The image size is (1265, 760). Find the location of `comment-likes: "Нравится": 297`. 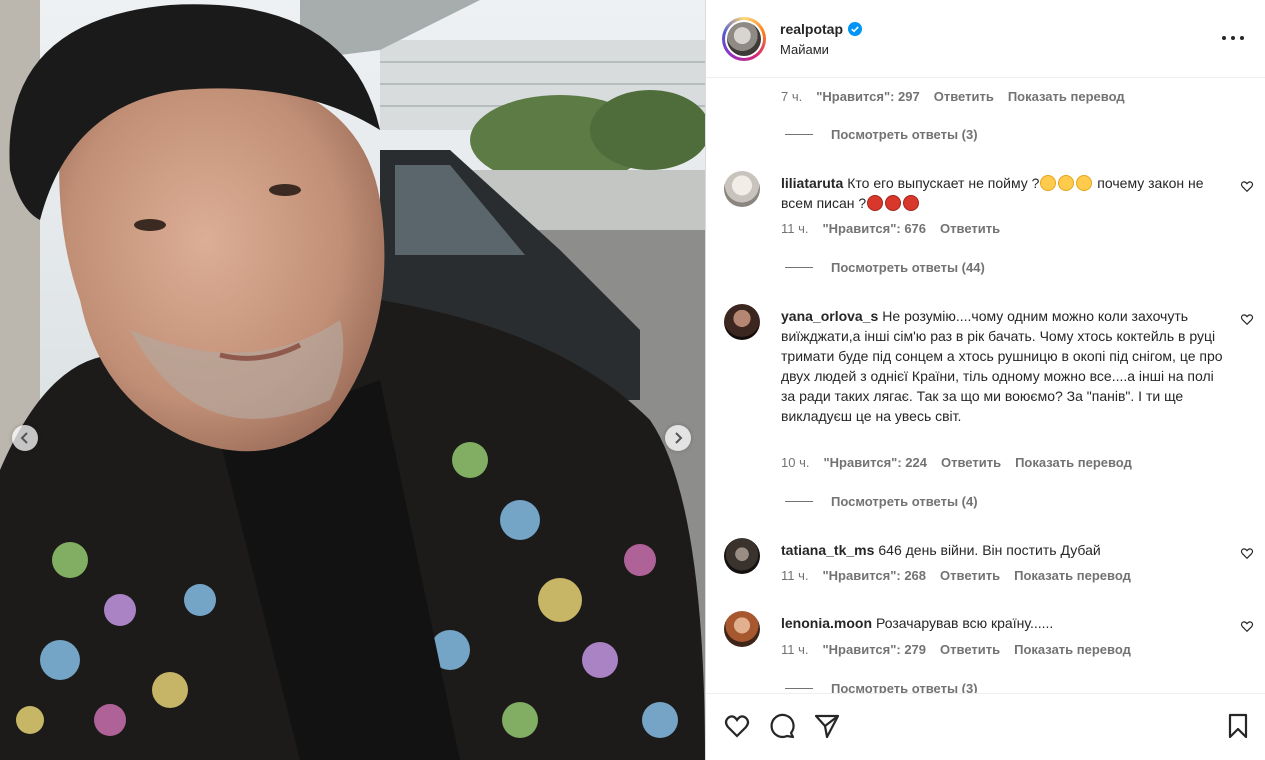

comment-likes: "Нравится": 297 is located at coordinates (868, 96).